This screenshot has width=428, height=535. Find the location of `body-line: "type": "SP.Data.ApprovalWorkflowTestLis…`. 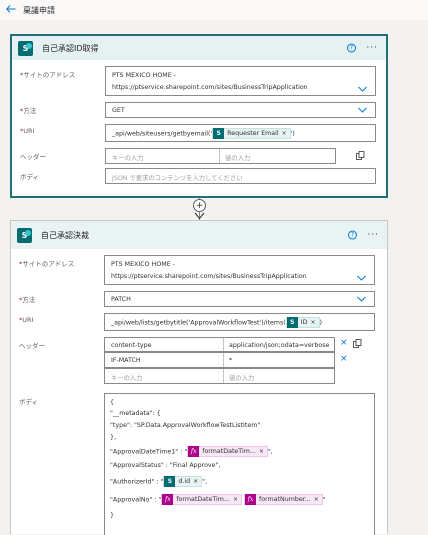

body-line: "type": "SP.Data.ApprovalWorkflowTestLis… is located at coordinates (185, 425).